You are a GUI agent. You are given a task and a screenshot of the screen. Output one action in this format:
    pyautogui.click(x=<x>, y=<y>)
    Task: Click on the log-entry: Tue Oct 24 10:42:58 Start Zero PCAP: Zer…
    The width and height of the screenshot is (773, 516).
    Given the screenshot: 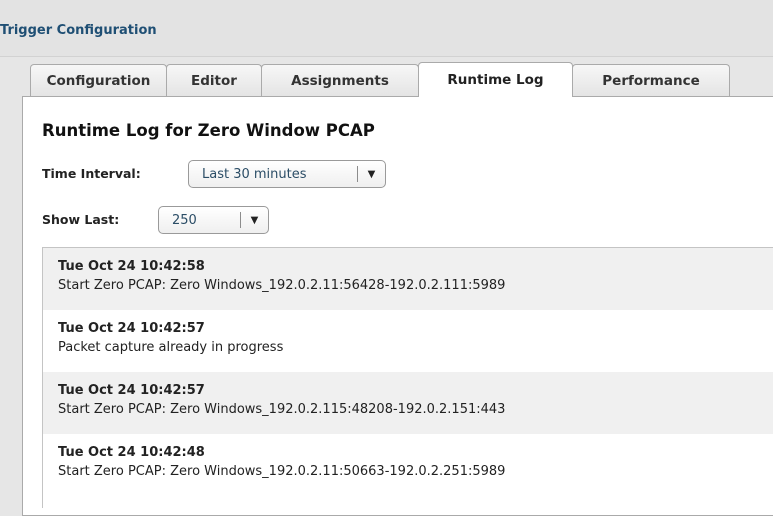 What is the action you would take?
    pyautogui.click(x=408, y=279)
    